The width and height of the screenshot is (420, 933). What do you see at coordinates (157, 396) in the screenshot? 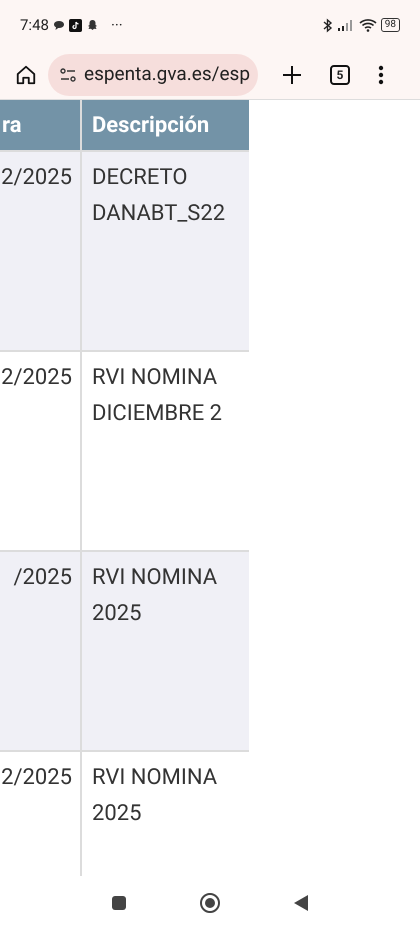
I see `table-cell-text: RVI NOMINA DICIEMBRE 2` at bounding box center [157, 396].